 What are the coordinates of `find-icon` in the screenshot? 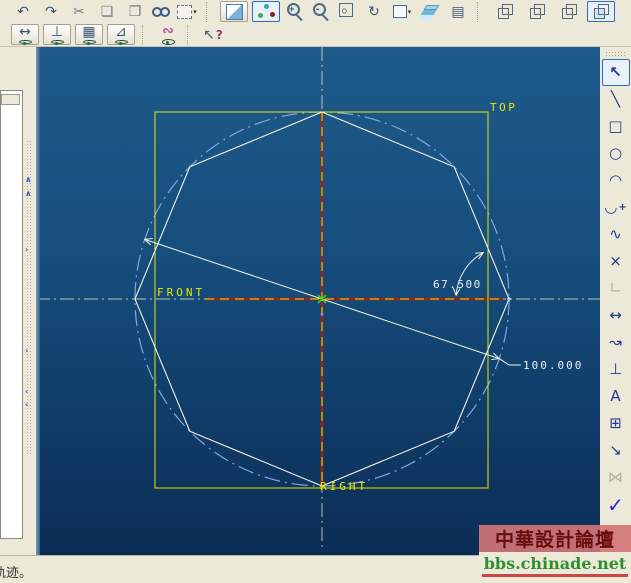 It's located at (161, 11).